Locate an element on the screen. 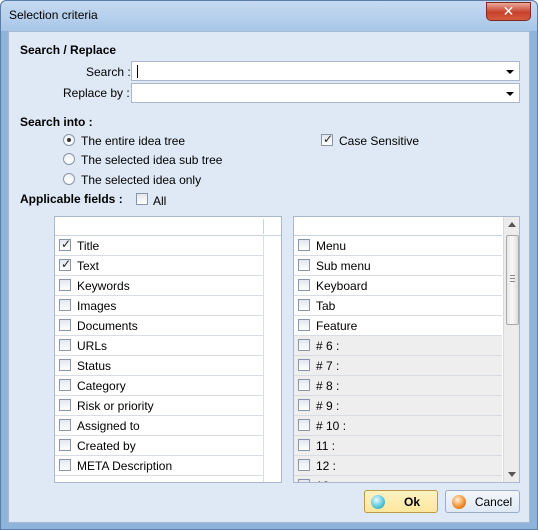  list-item: Created by is located at coordinates (159, 446).